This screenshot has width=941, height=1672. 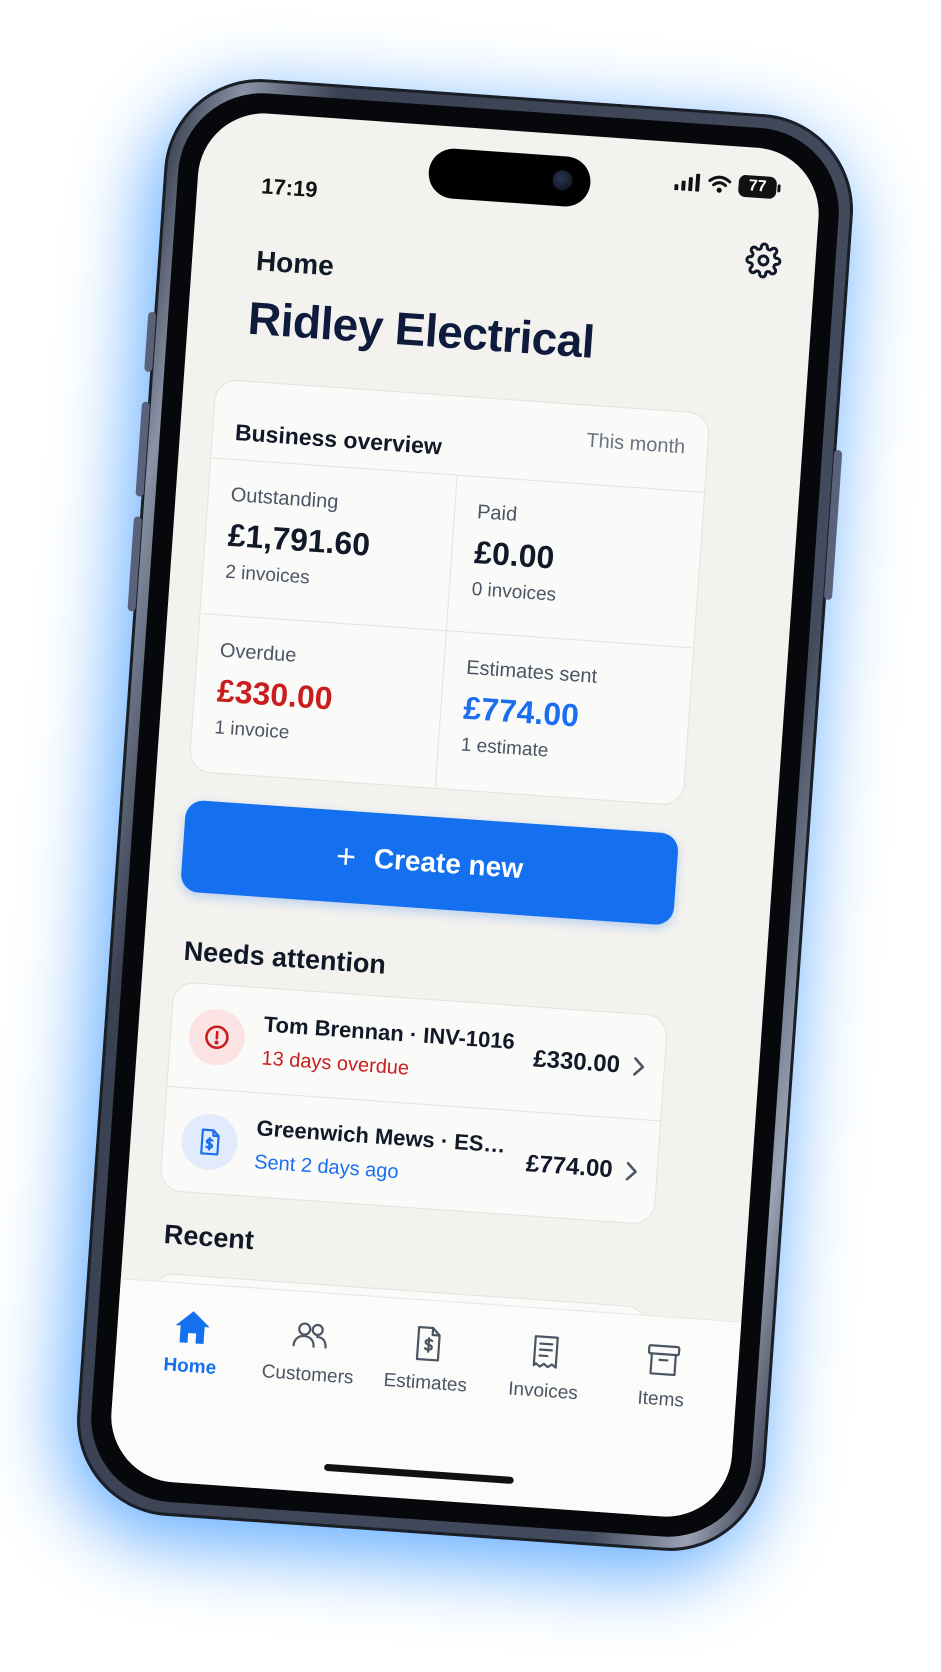 I want to click on tab-label: Items, so click(x=660, y=1399).